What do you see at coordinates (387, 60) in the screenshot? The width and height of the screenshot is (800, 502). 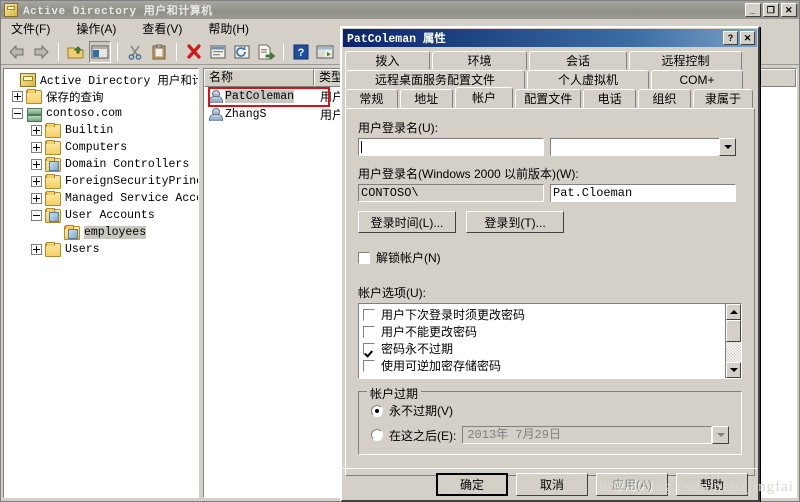 I see `tab-dial-in: 拨入` at bounding box center [387, 60].